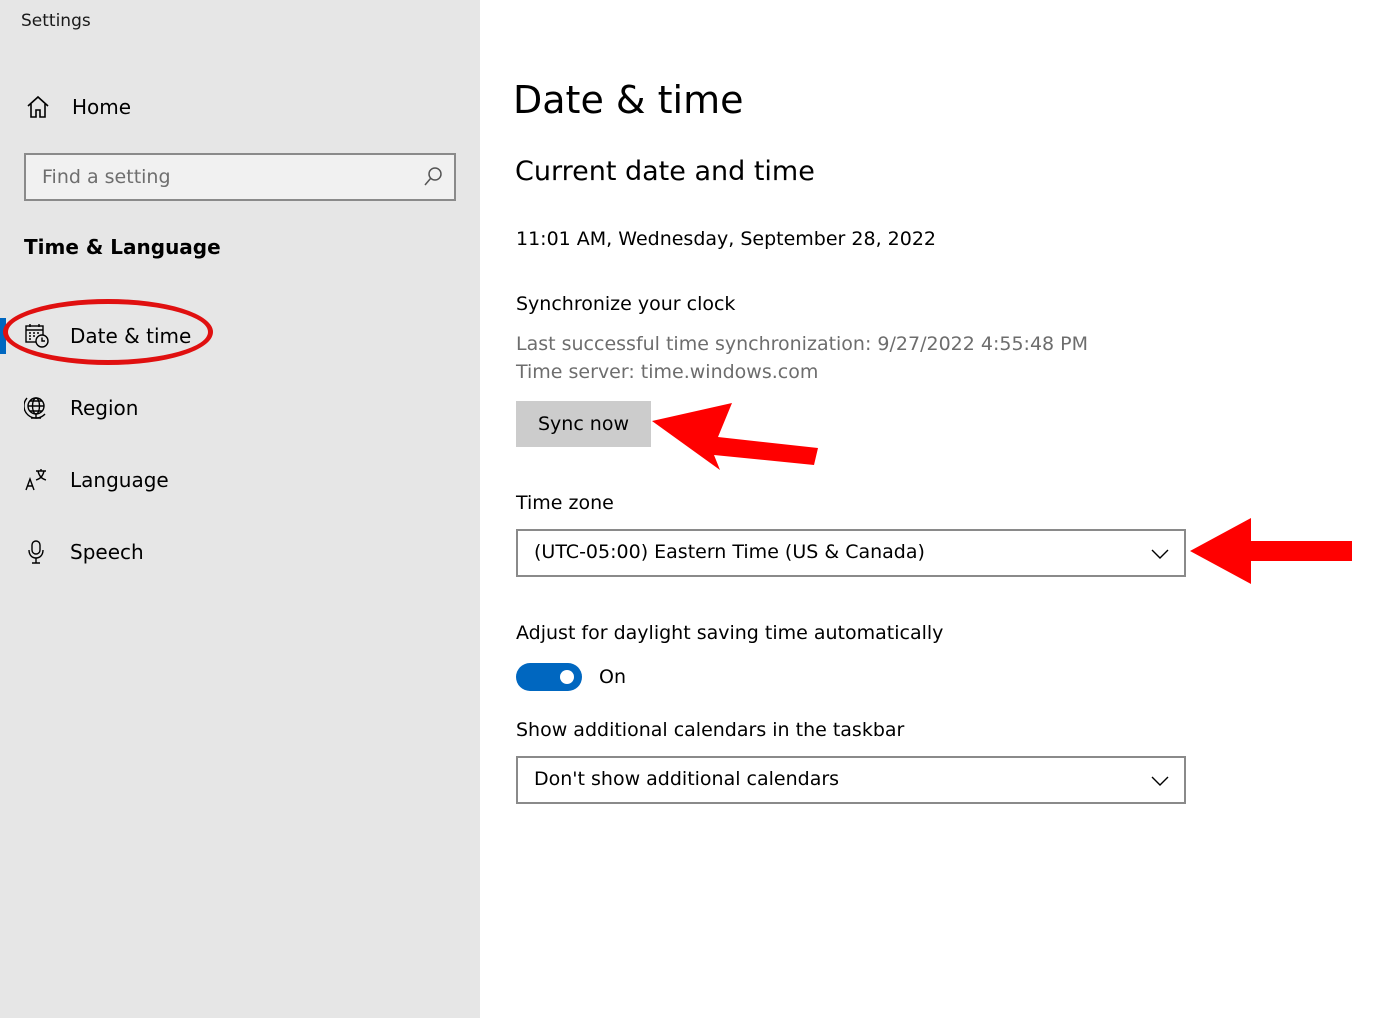 The image size is (1392, 1018). Describe the element at coordinates (851, 780) in the screenshot. I see `calendars-dropdown: Don't show additional calendars` at that location.